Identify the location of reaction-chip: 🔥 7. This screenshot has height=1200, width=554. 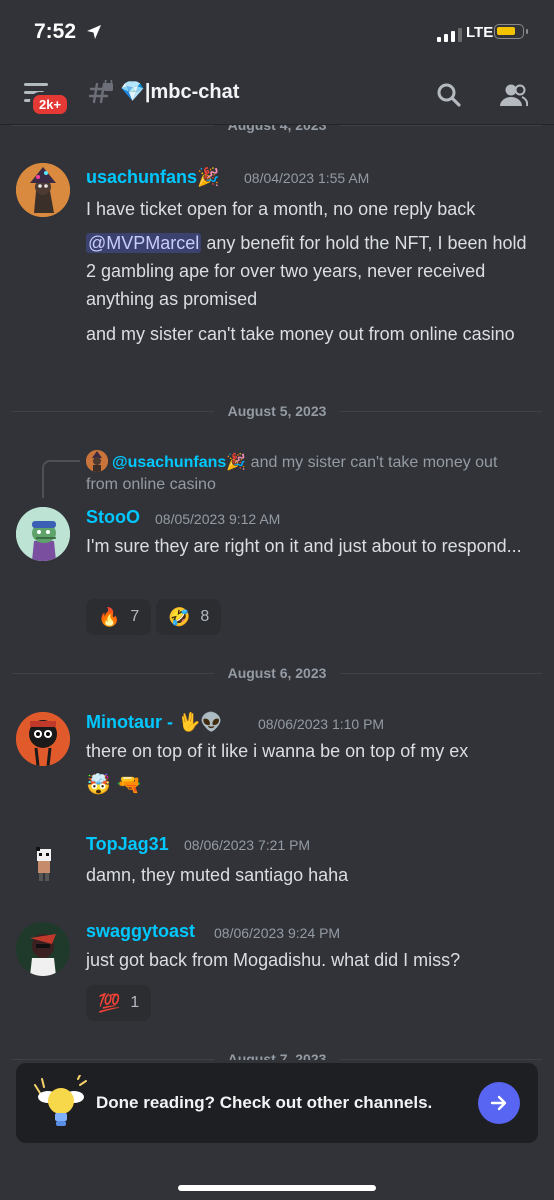
(119, 617).